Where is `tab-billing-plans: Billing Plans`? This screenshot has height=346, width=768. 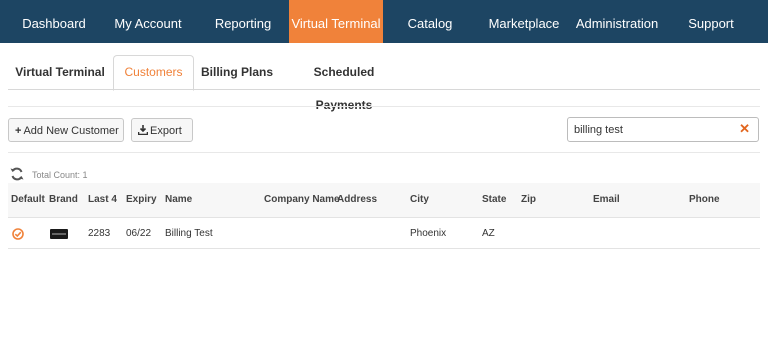
tab-billing-plans: Billing Plans is located at coordinates (237, 72).